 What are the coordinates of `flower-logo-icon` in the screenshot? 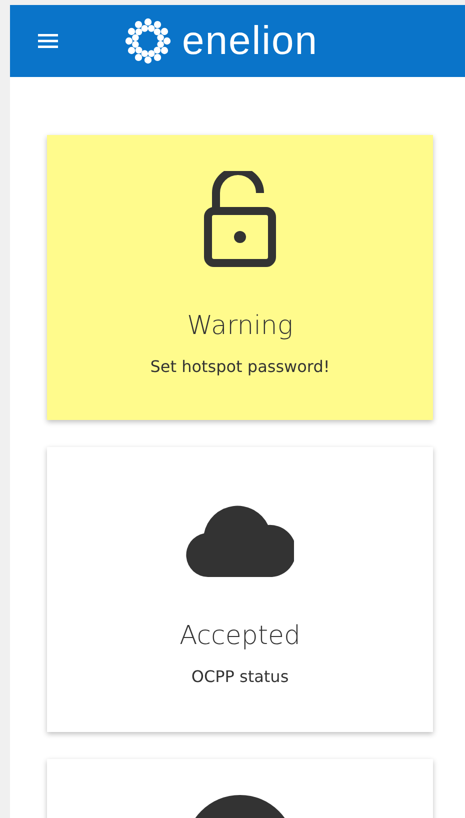 It's located at (148, 41).